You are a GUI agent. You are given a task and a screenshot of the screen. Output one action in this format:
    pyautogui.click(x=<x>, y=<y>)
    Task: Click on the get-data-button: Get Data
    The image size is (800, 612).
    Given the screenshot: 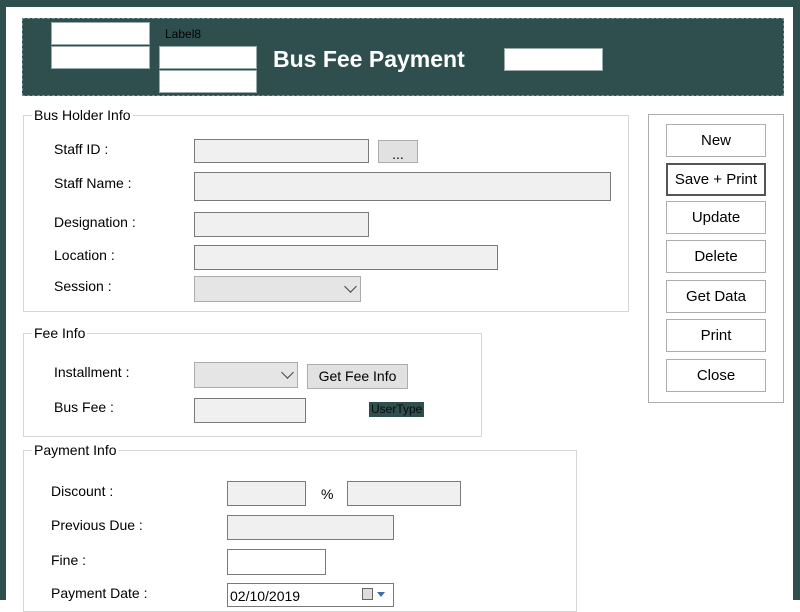 What is the action you would take?
    pyautogui.click(x=716, y=296)
    